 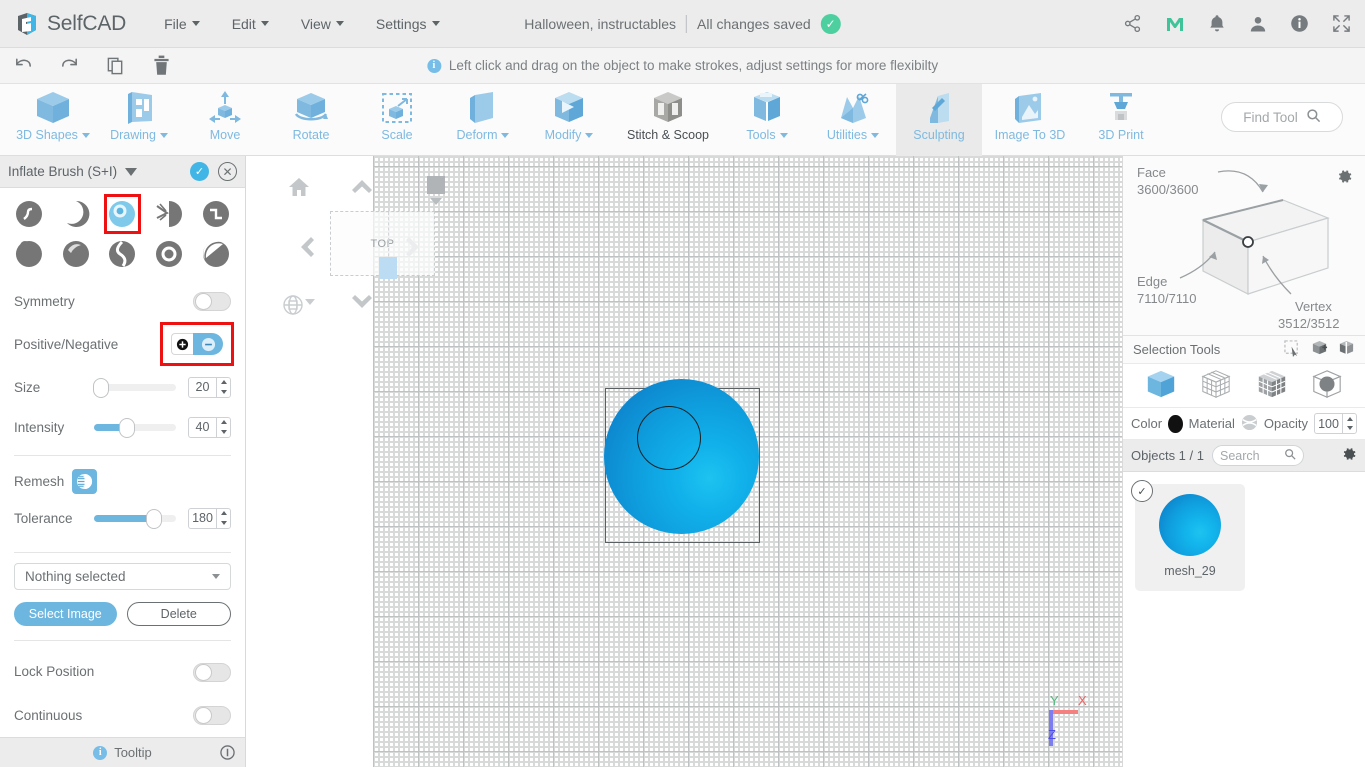 I want to click on objects-list: ✓ mesh_29, so click(x=1244, y=537).